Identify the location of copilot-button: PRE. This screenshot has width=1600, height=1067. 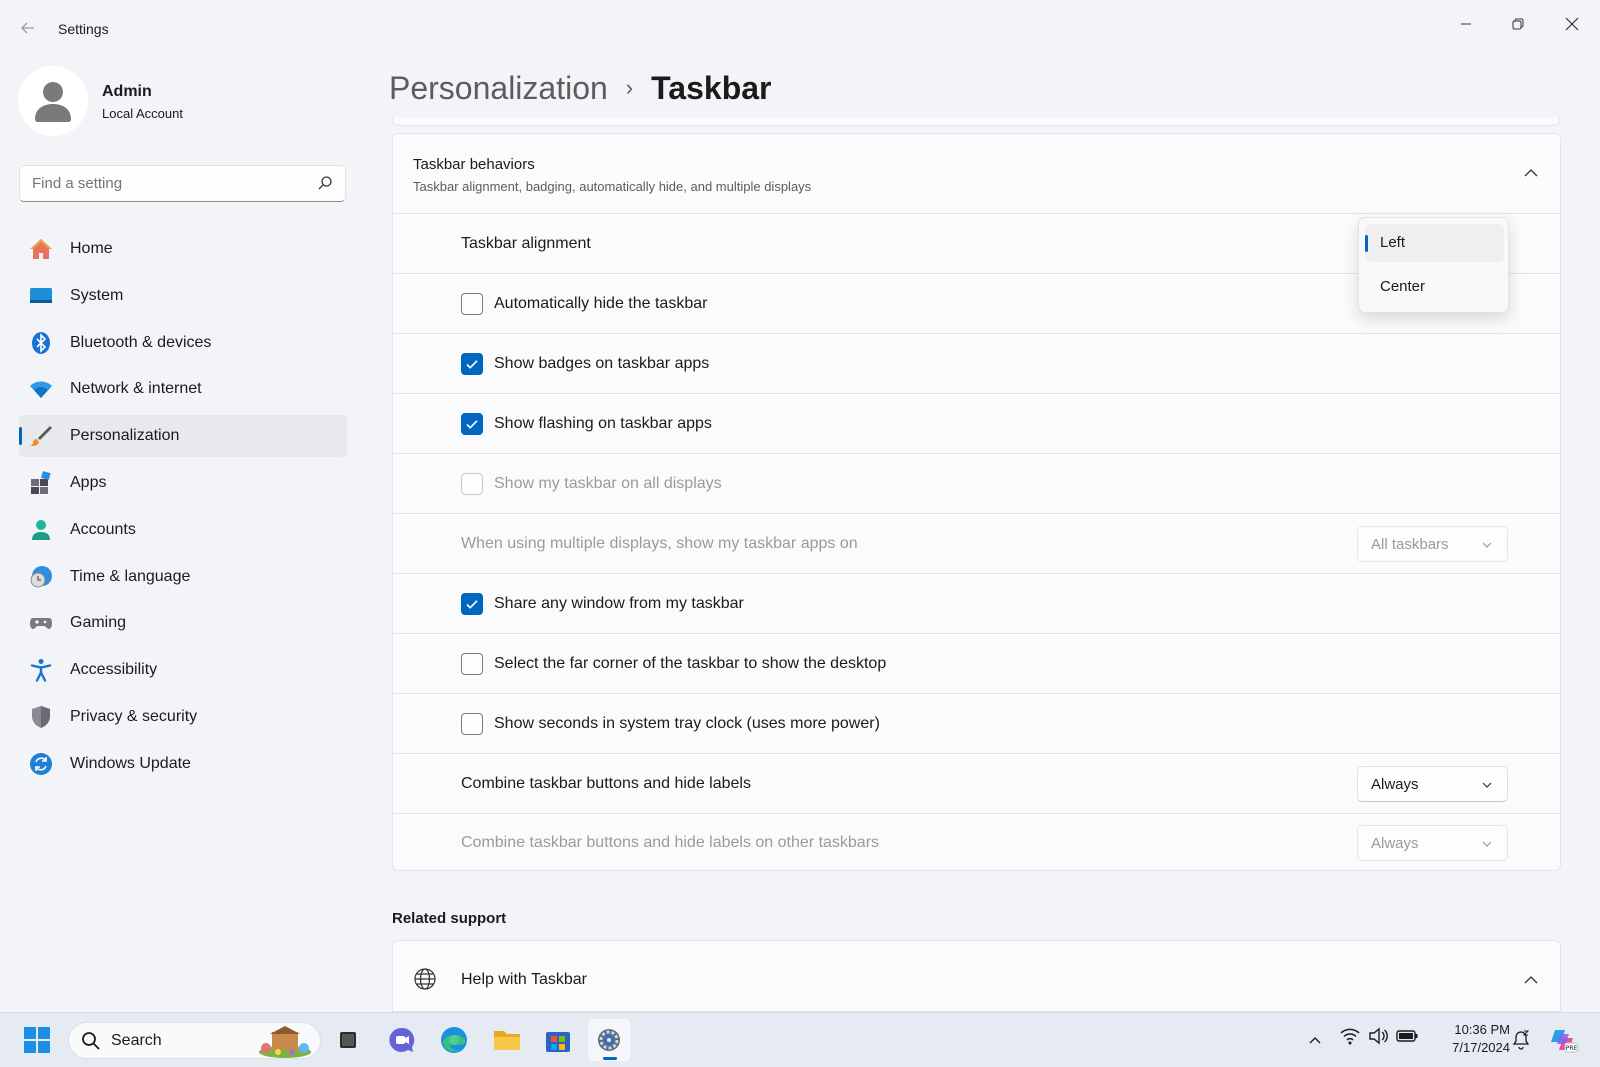
(1564, 1040).